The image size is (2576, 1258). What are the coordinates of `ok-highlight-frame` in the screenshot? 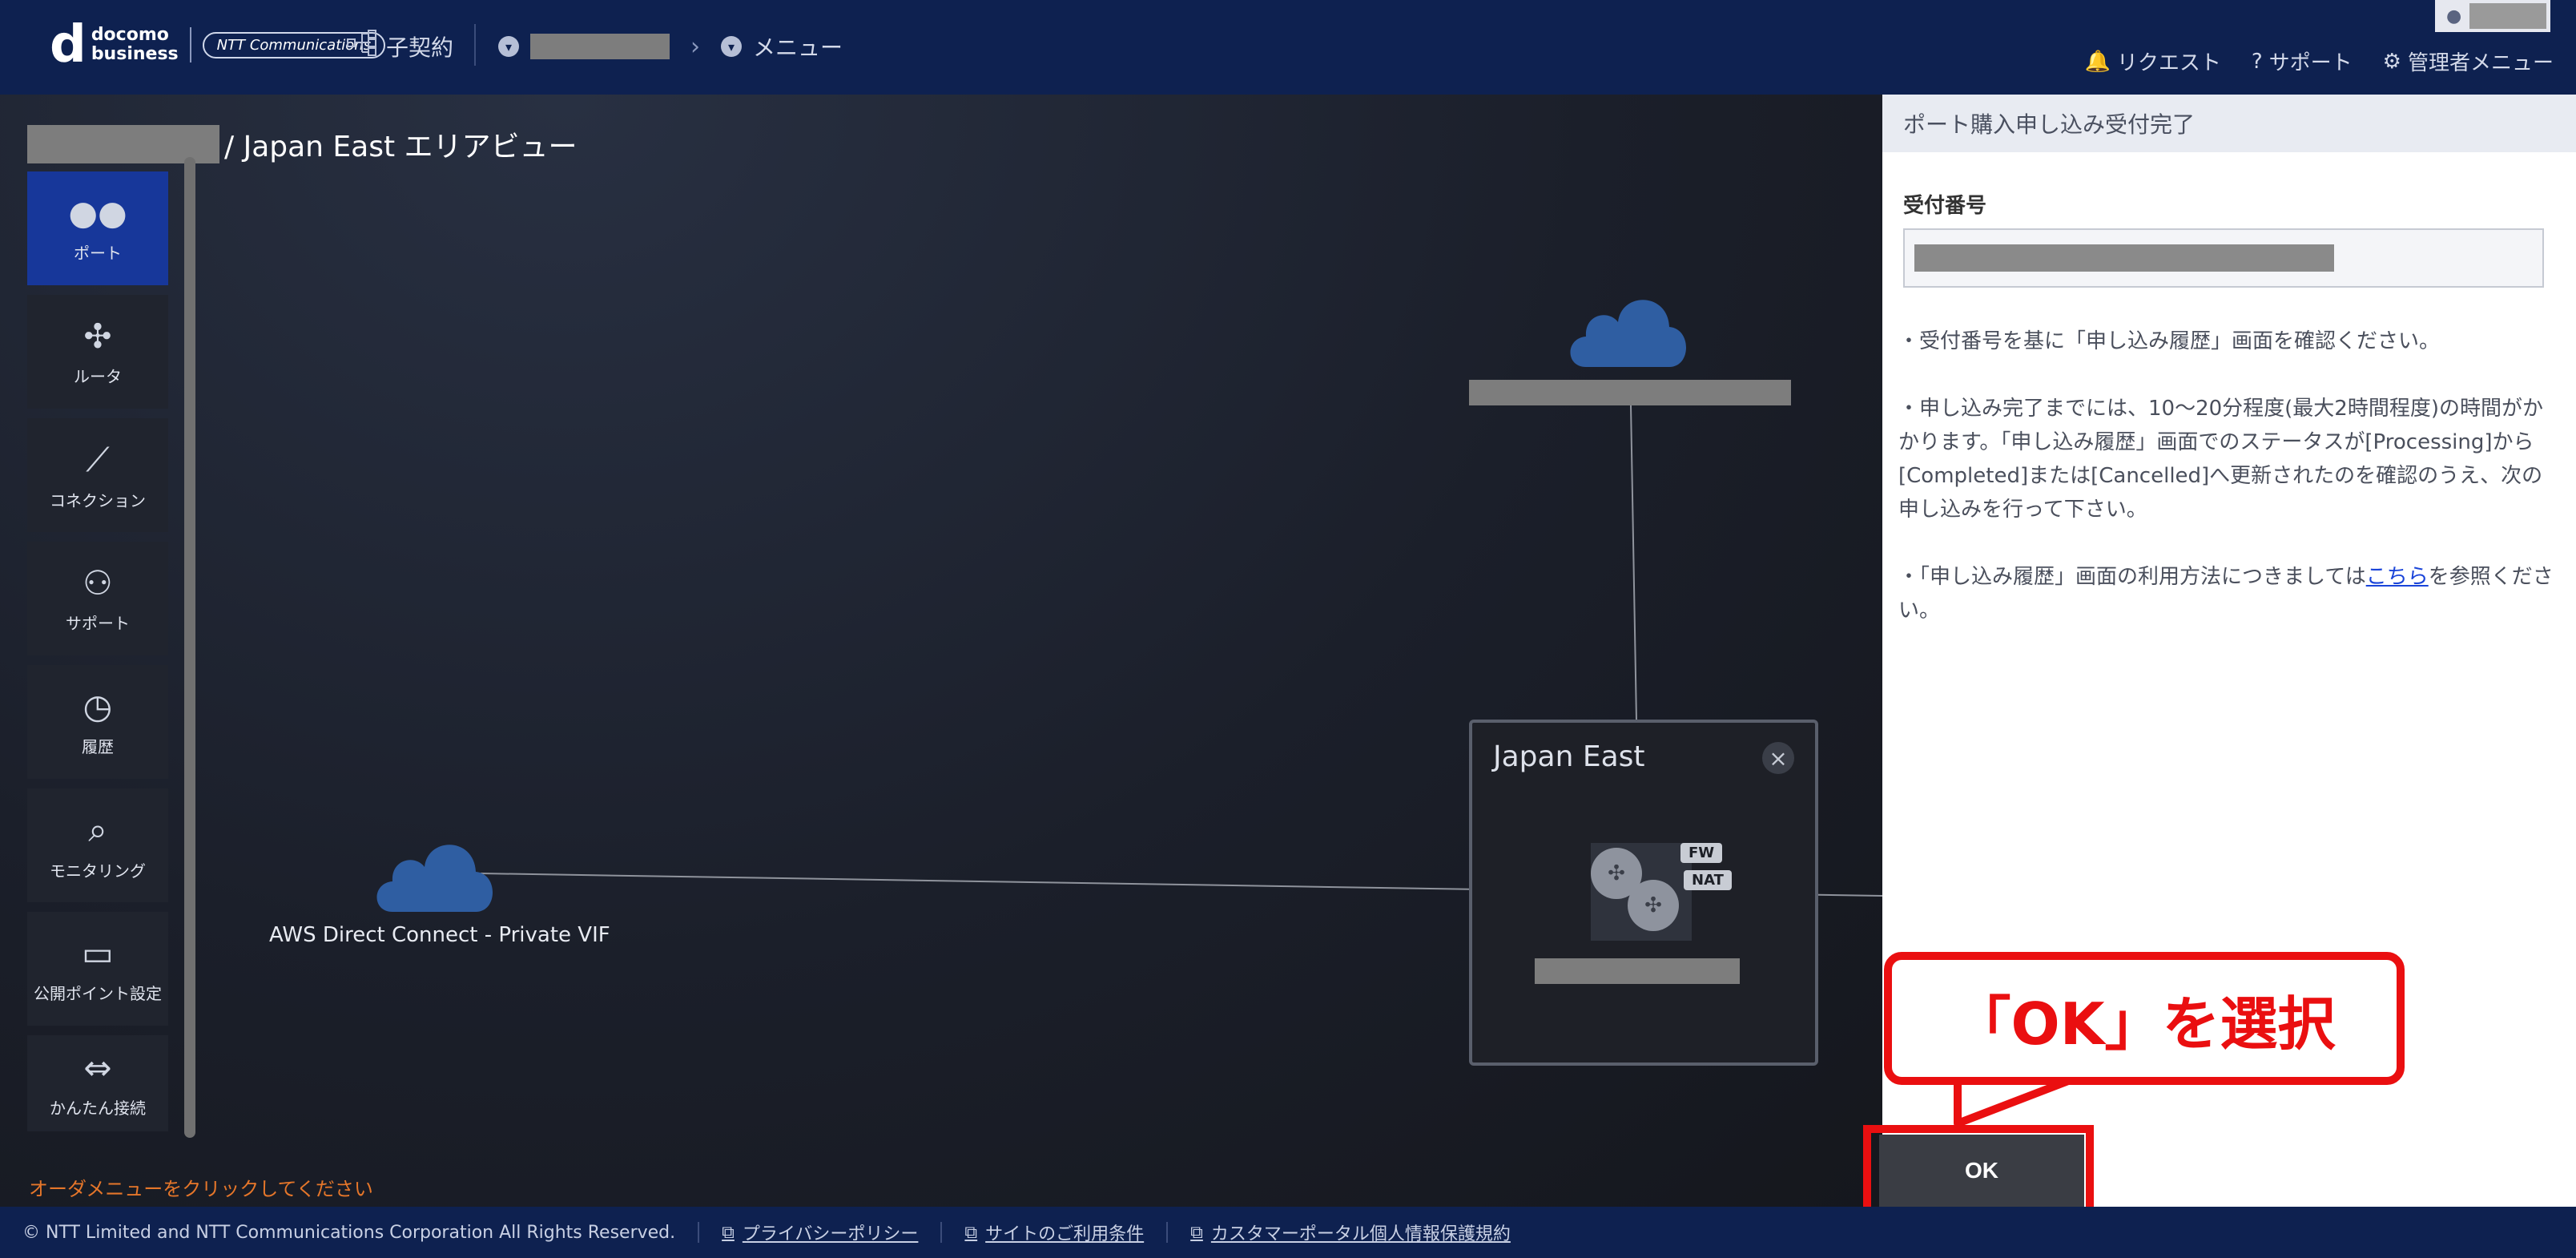 It's located at (1979, 1172).